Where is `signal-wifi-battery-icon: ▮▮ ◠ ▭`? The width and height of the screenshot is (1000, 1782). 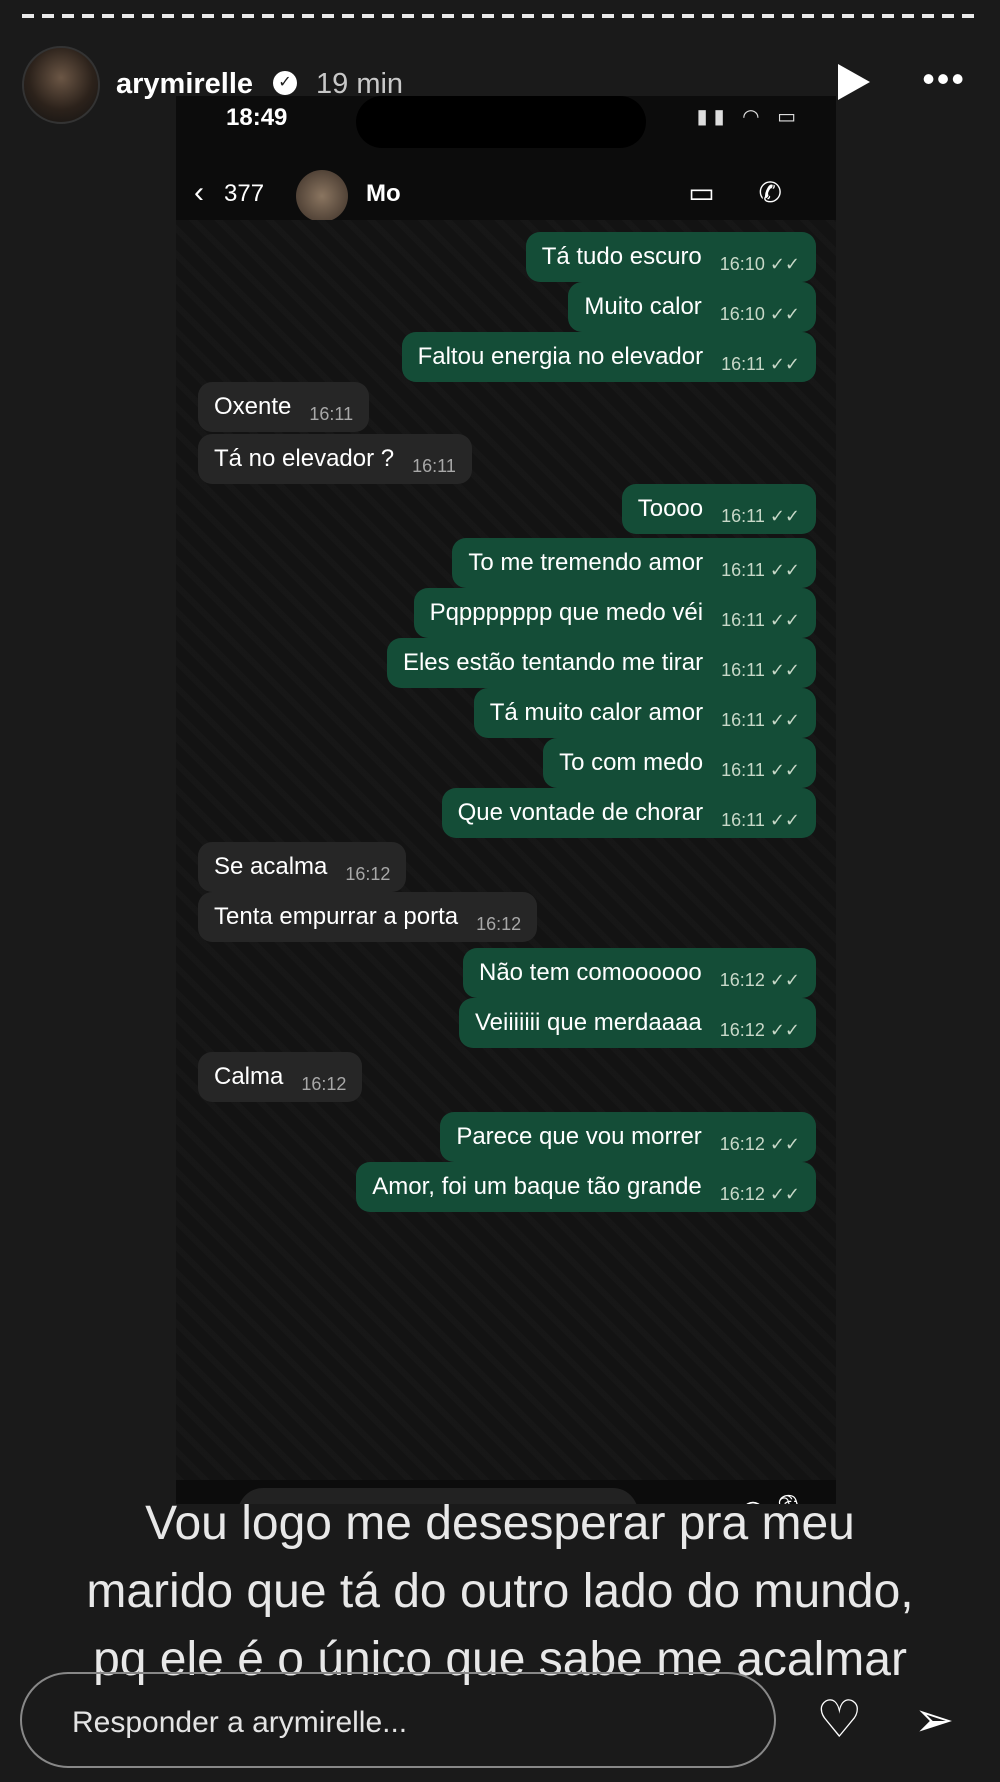 signal-wifi-battery-icon: ▮▮ ◠ ▭ is located at coordinates (749, 117).